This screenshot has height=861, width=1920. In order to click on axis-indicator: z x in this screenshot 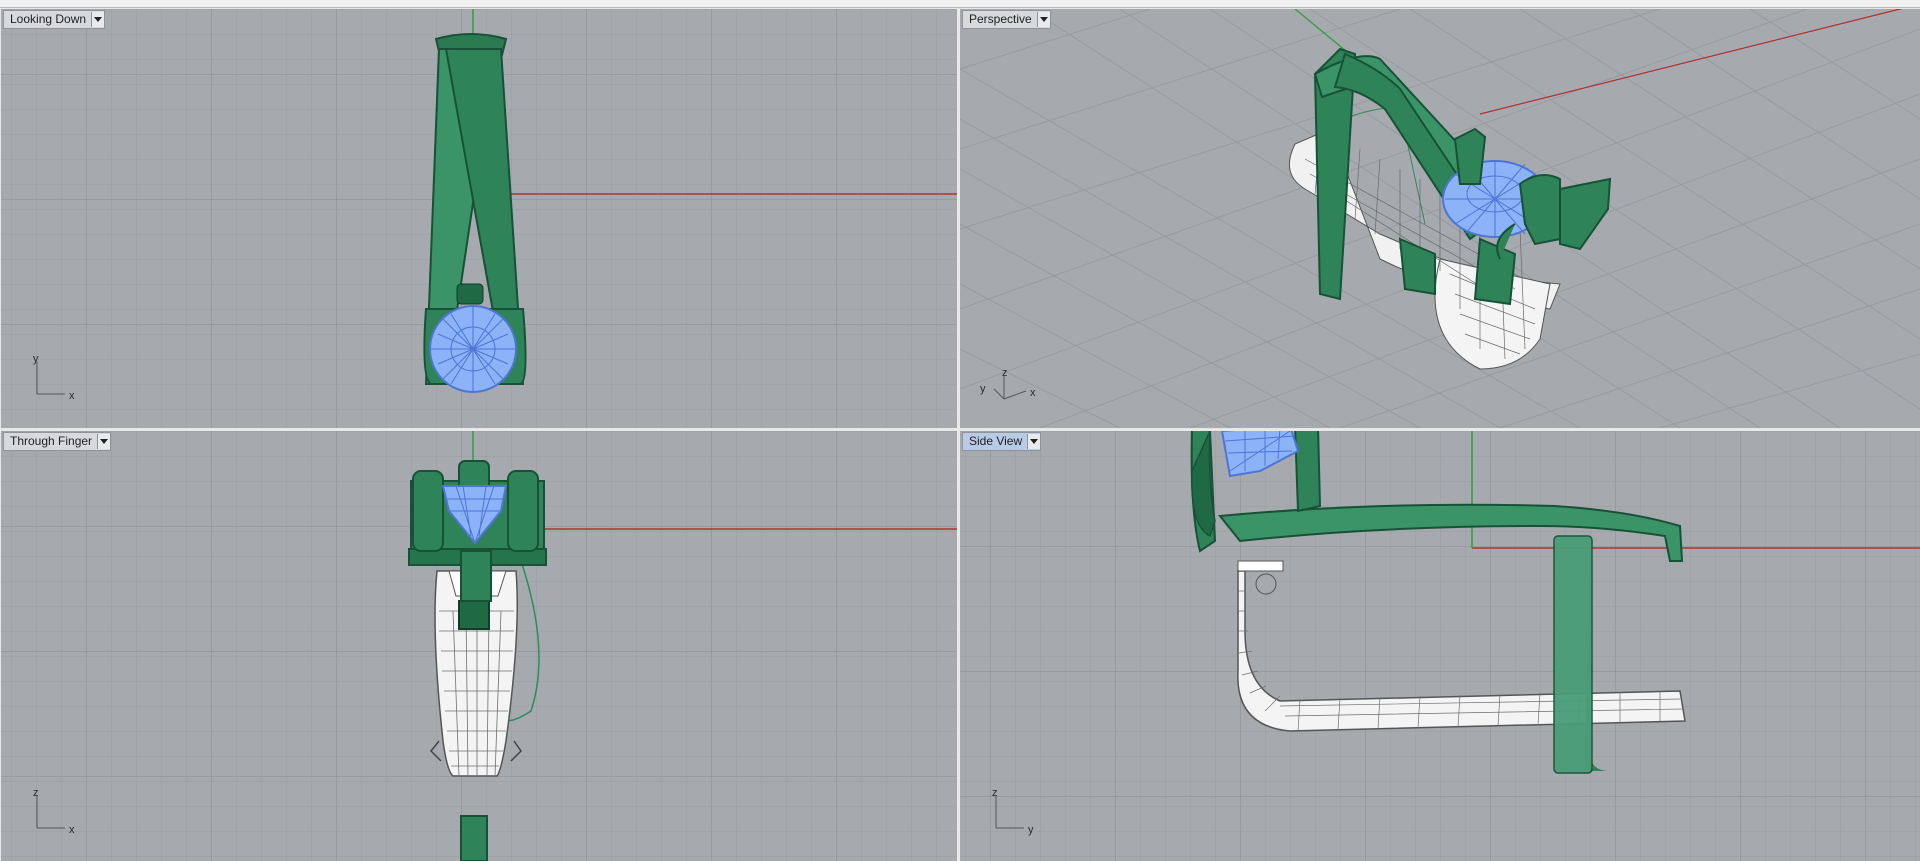, I will do `click(54, 812)`.